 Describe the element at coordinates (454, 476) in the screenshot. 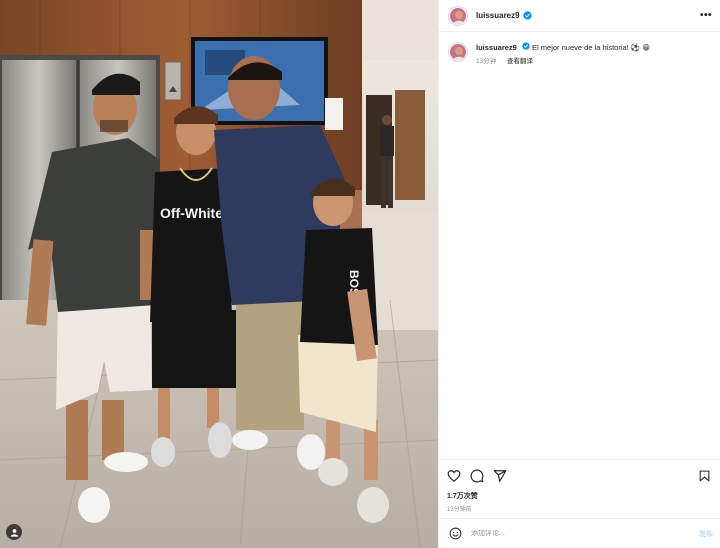

I see `heart-icon` at that location.